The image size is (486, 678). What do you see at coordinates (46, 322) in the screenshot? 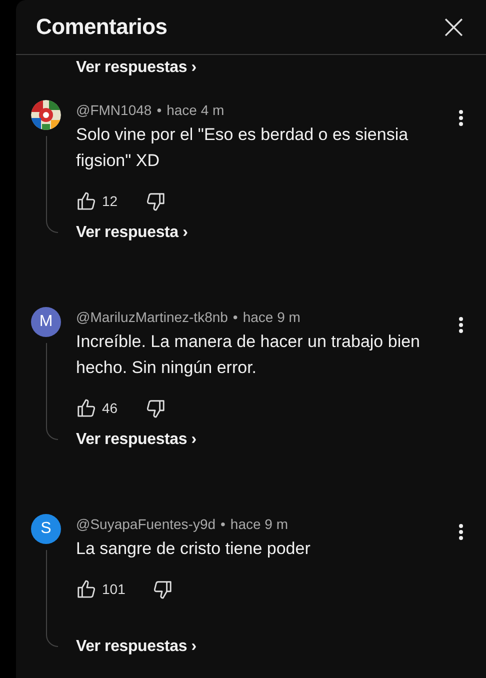
I see `avatar: M` at bounding box center [46, 322].